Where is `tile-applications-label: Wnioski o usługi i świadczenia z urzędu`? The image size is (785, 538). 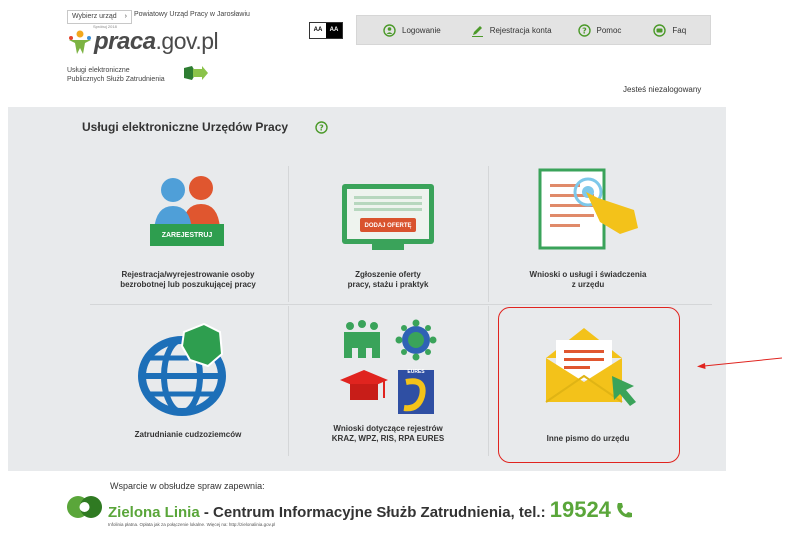
tile-applications-label: Wnioski o usługi i świadczenia z urzędu is located at coordinates (588, 280).